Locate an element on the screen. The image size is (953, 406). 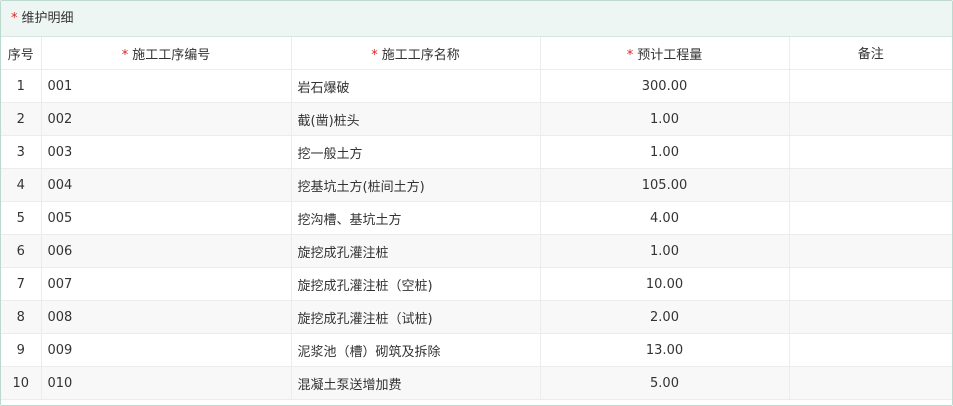
cell-code: 002 is located at coordinates (166, 119).